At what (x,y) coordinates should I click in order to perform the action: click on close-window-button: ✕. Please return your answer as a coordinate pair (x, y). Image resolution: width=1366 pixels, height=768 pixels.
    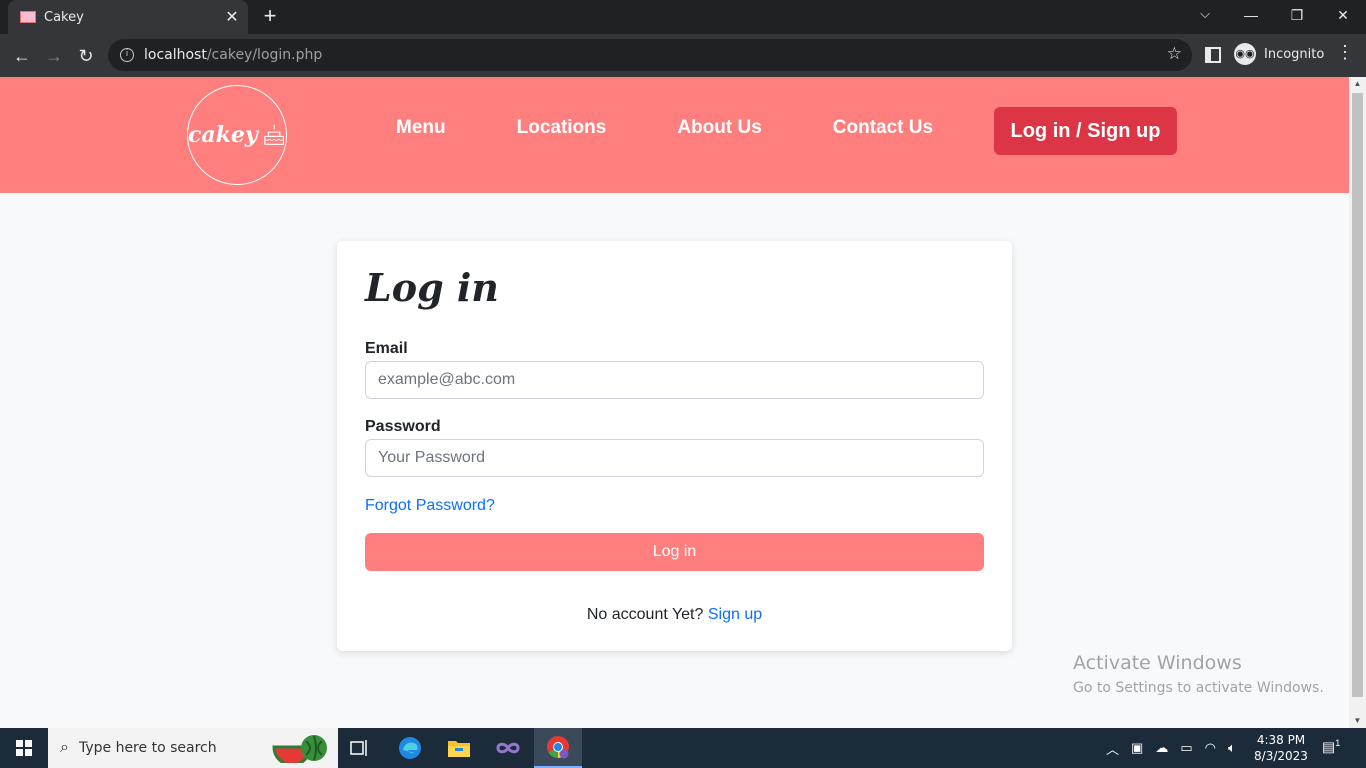
    Looking at the image, I should click on (1343, 17).